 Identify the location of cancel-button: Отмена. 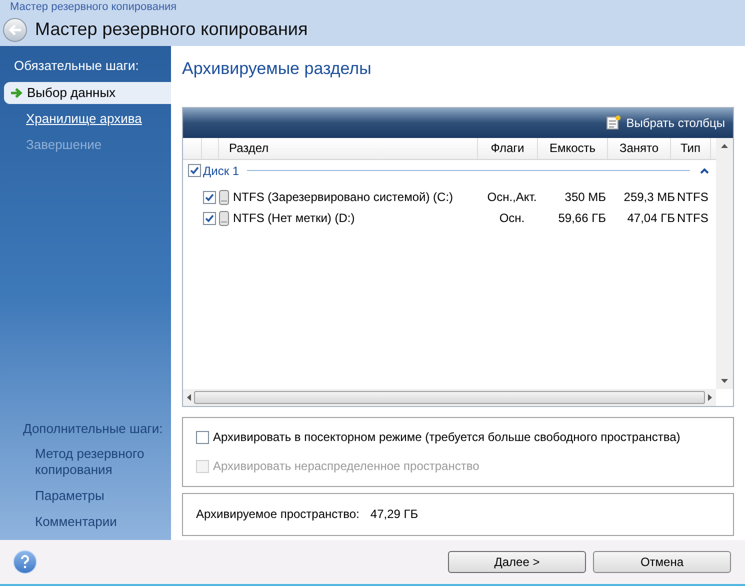
(662, 562).